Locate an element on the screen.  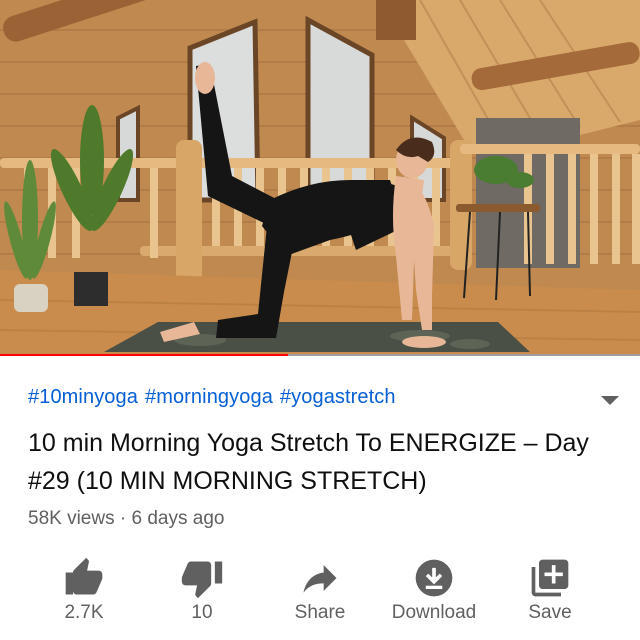
thumb-down-icon is located at coordinates (202, 580).